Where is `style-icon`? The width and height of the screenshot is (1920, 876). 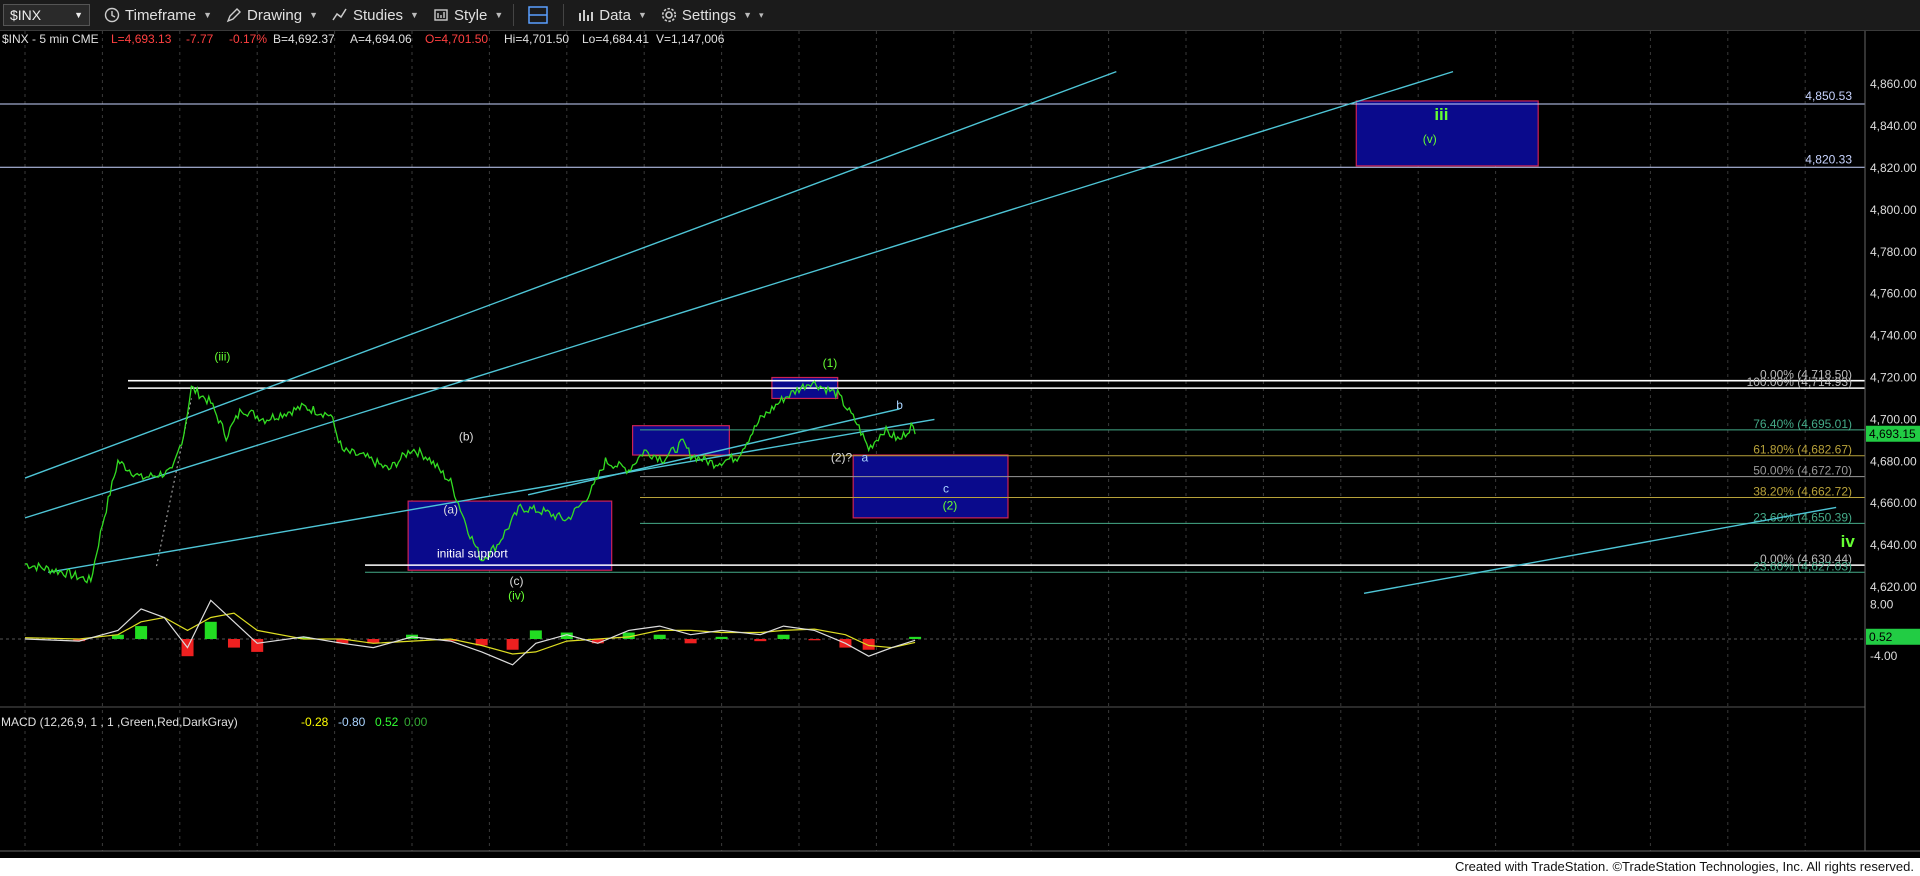
style-icon is located at coordinates (441, 15).